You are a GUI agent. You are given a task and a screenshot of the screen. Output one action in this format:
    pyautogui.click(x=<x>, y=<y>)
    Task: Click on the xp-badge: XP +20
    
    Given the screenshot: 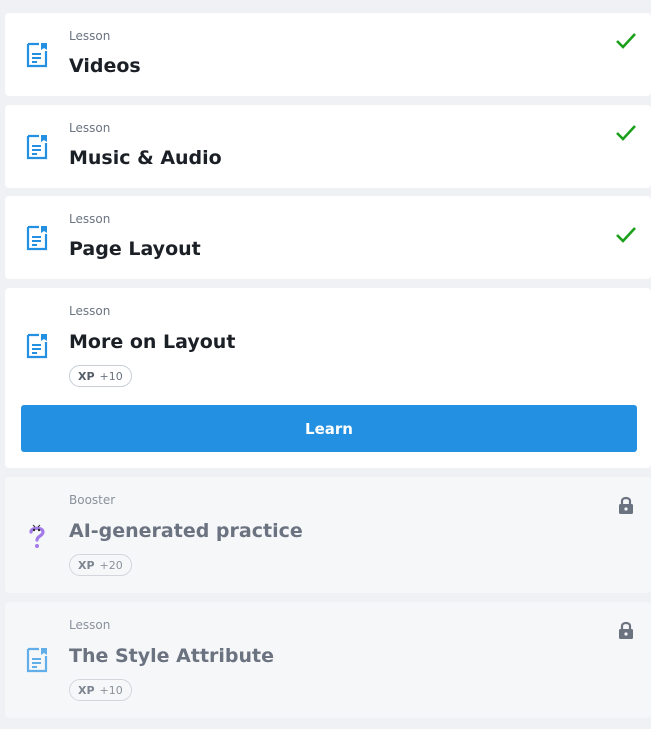 What is the action you would take?
    pyautogui.click(x=100, y=565)
    